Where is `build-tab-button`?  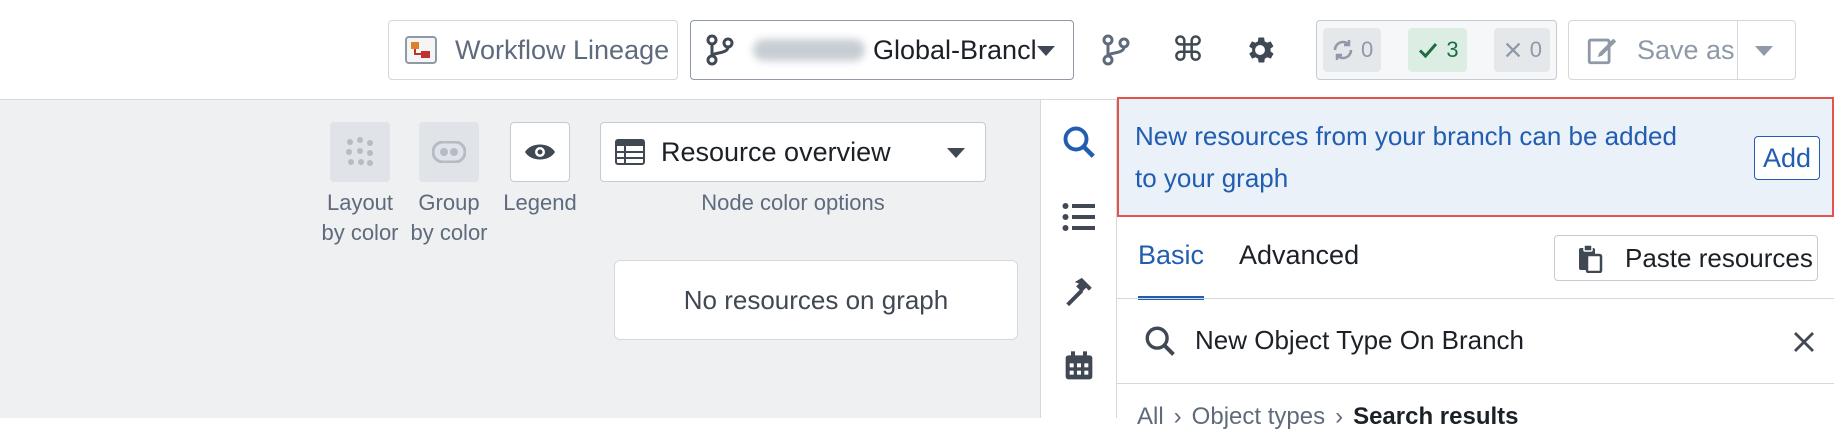
build-tab-button is located at coordinates (1079, 292).